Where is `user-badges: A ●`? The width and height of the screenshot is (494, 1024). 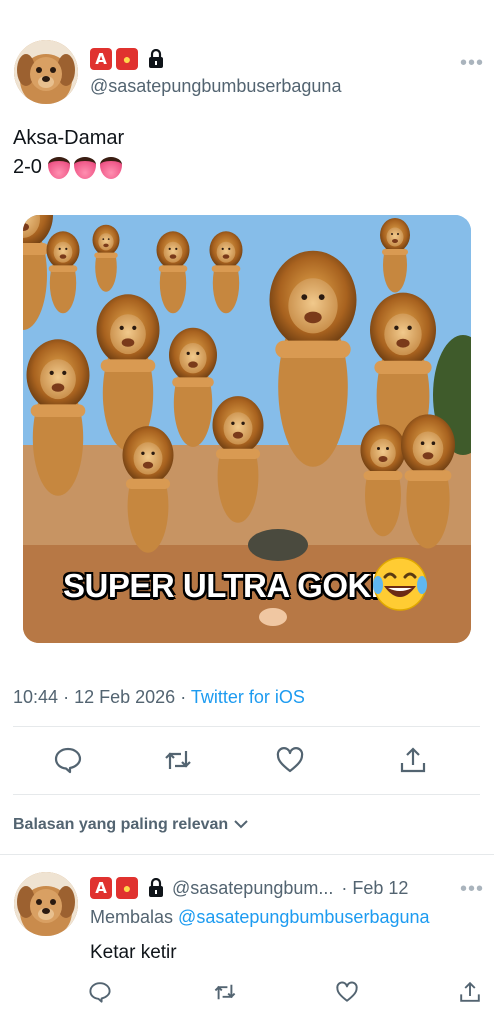 user-badges: A ● is located at coordinates (127, 59).